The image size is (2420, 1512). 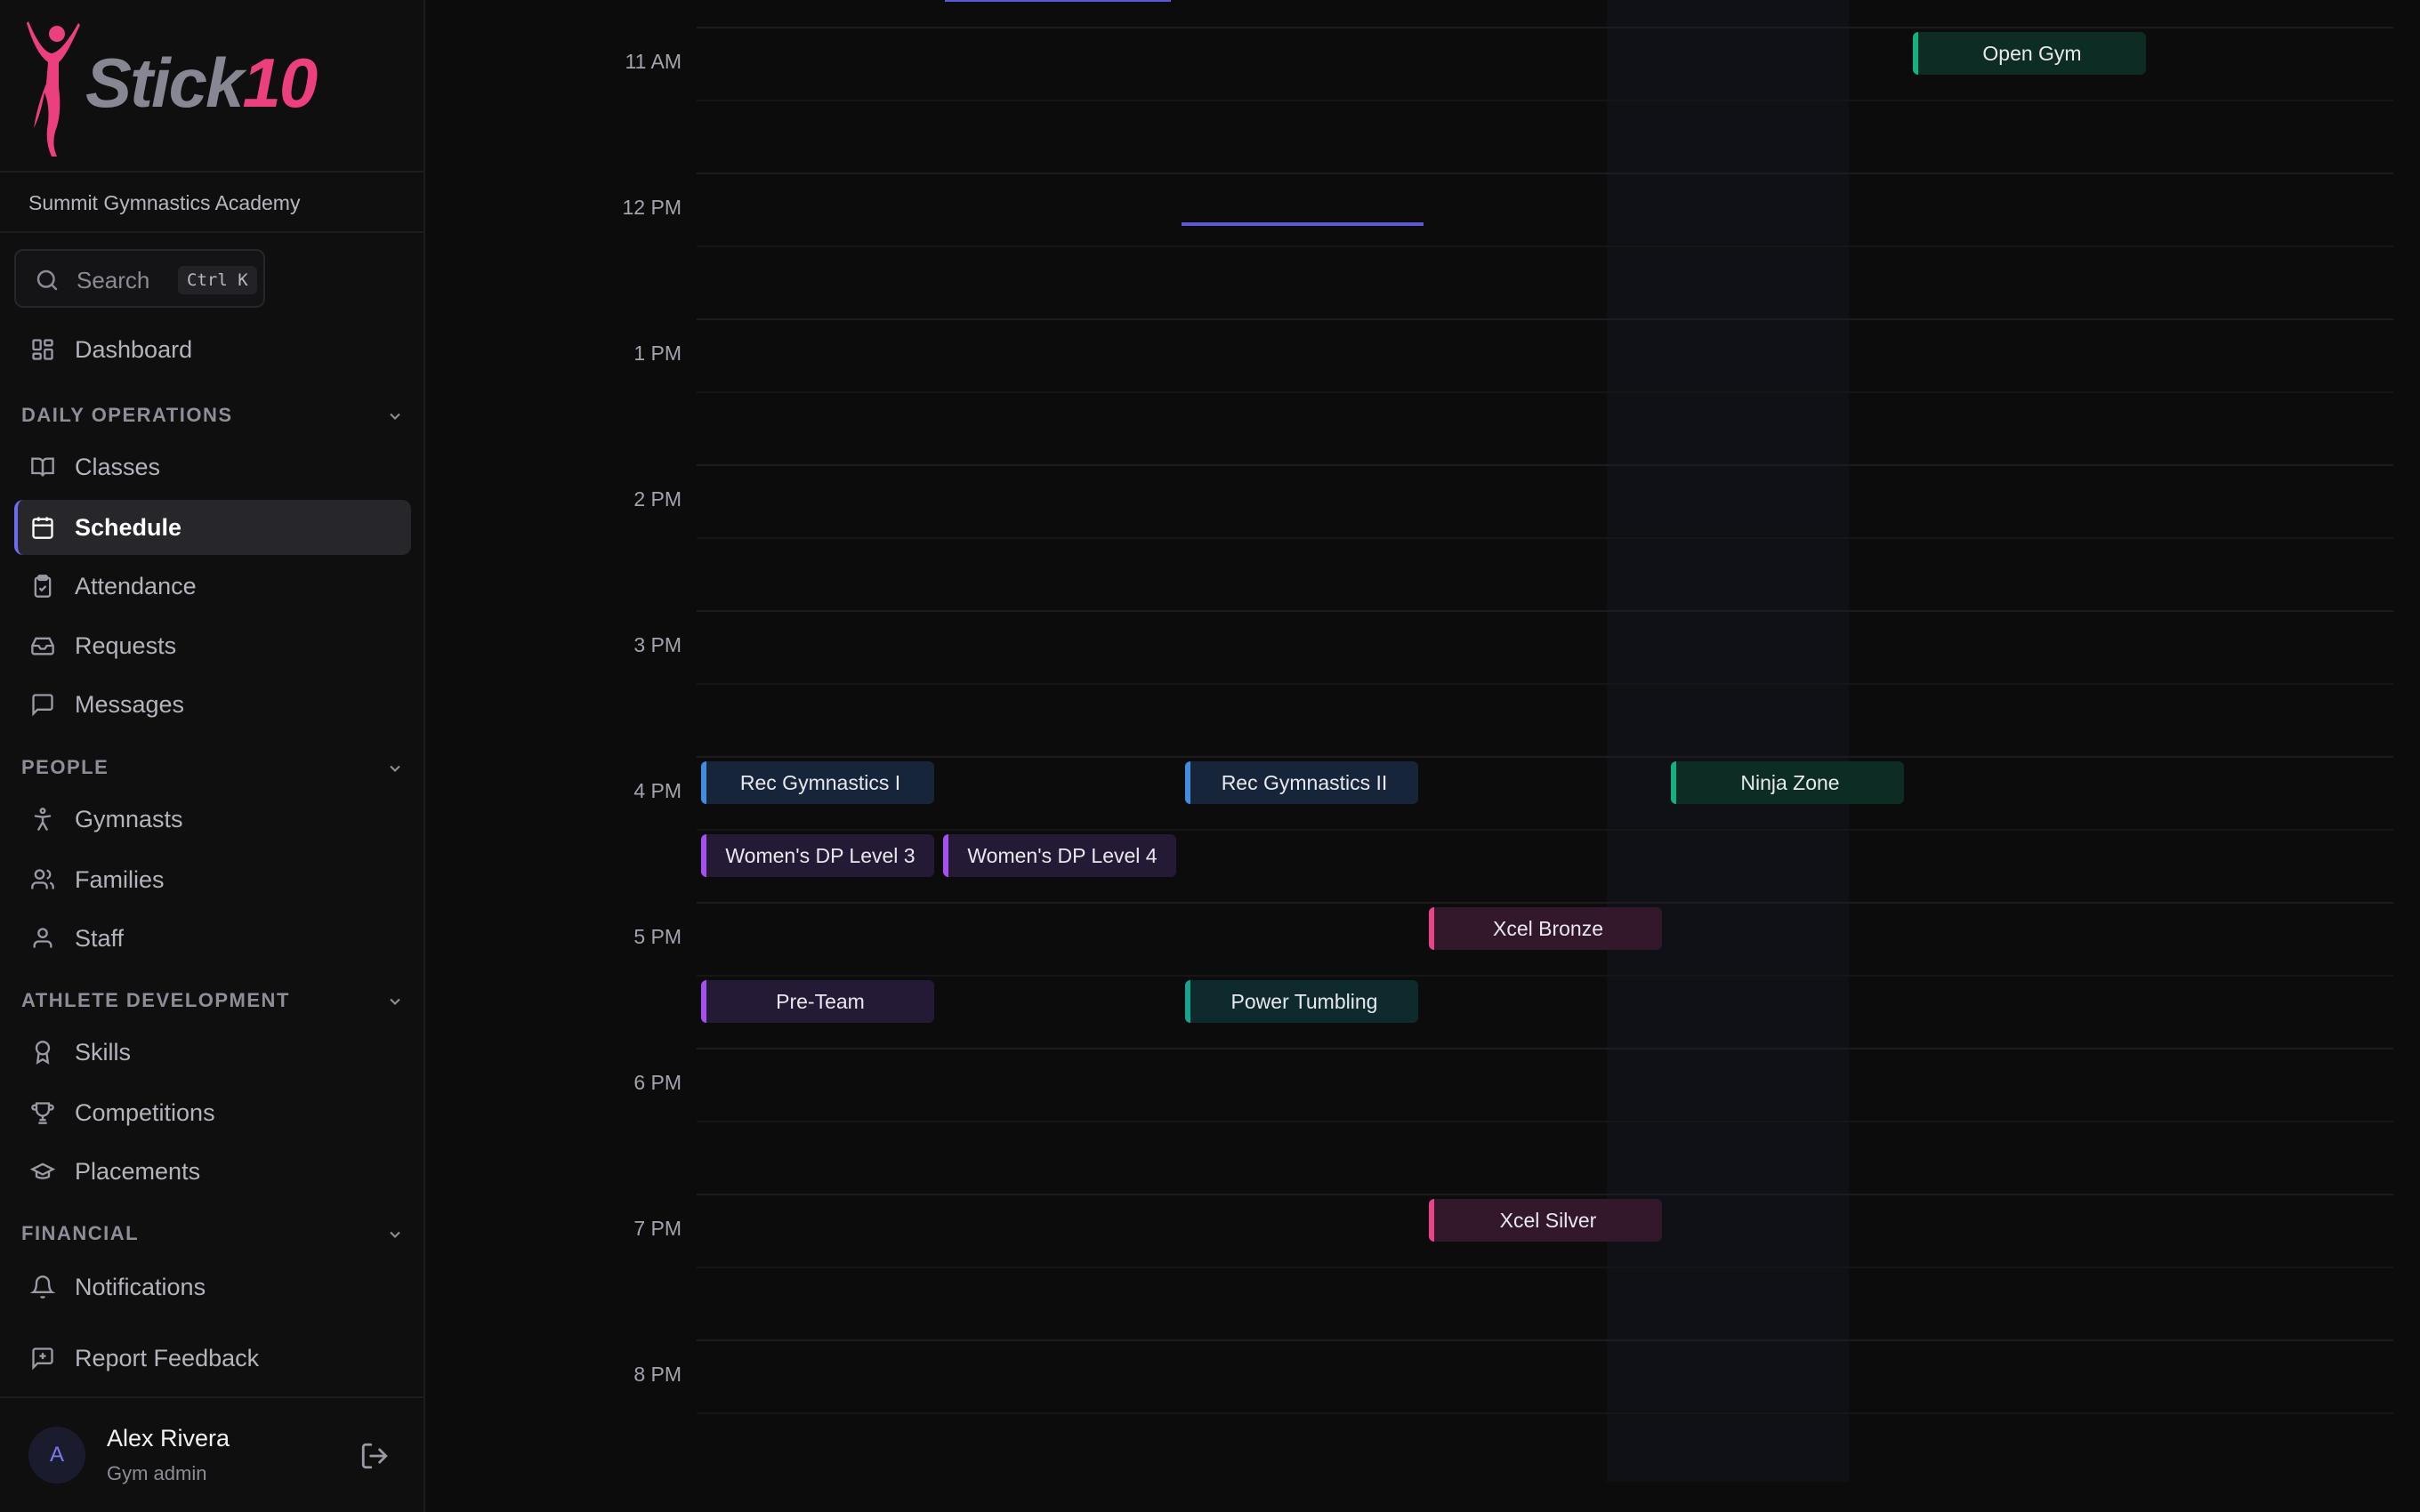 I want to click on time-label: 1 PM, so click(x=657, y=354).